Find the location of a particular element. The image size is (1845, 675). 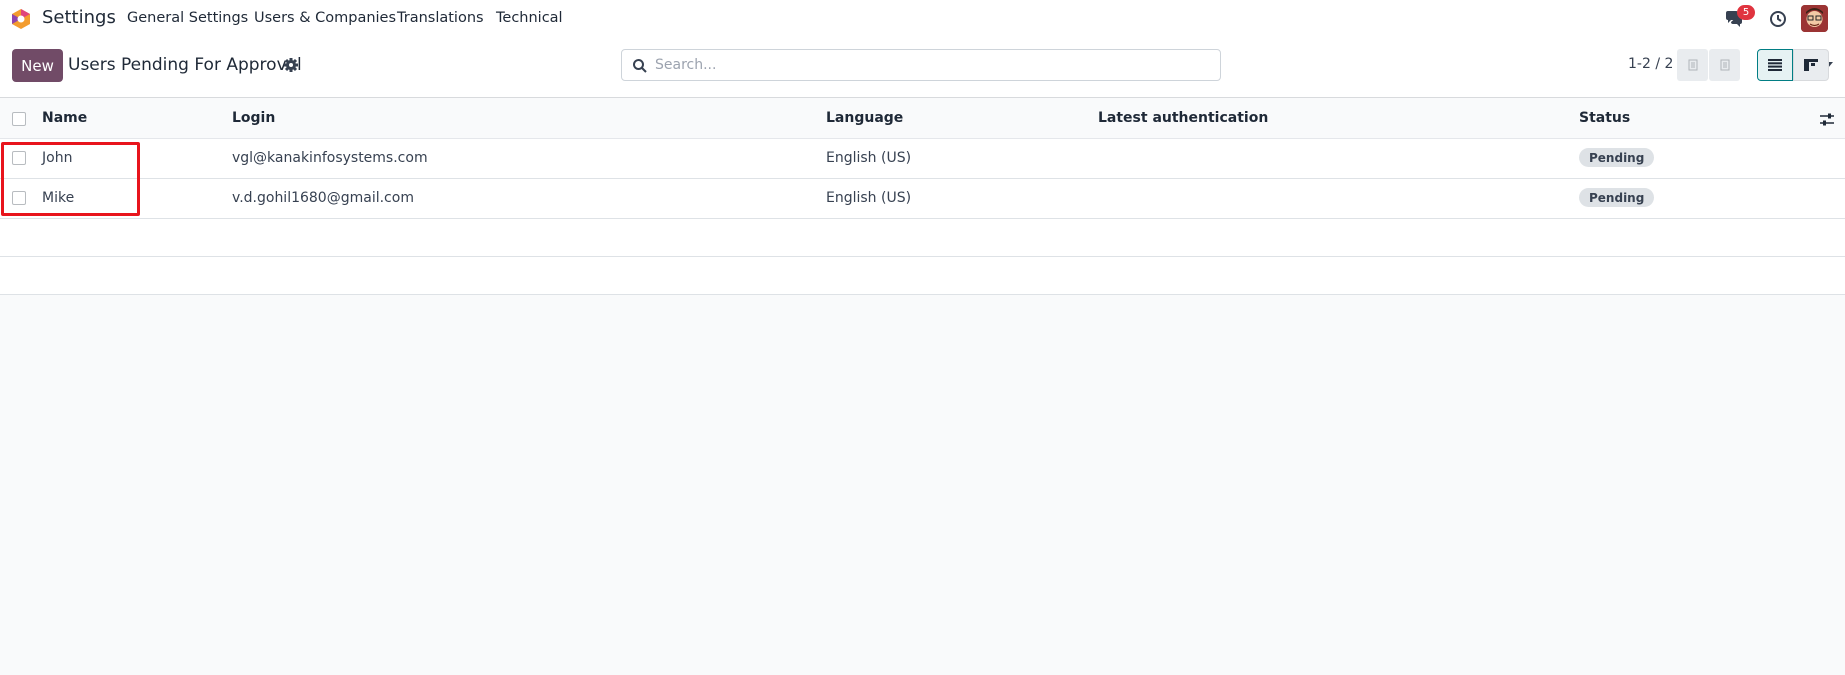

search-icon is located at coordinates (640, 66).